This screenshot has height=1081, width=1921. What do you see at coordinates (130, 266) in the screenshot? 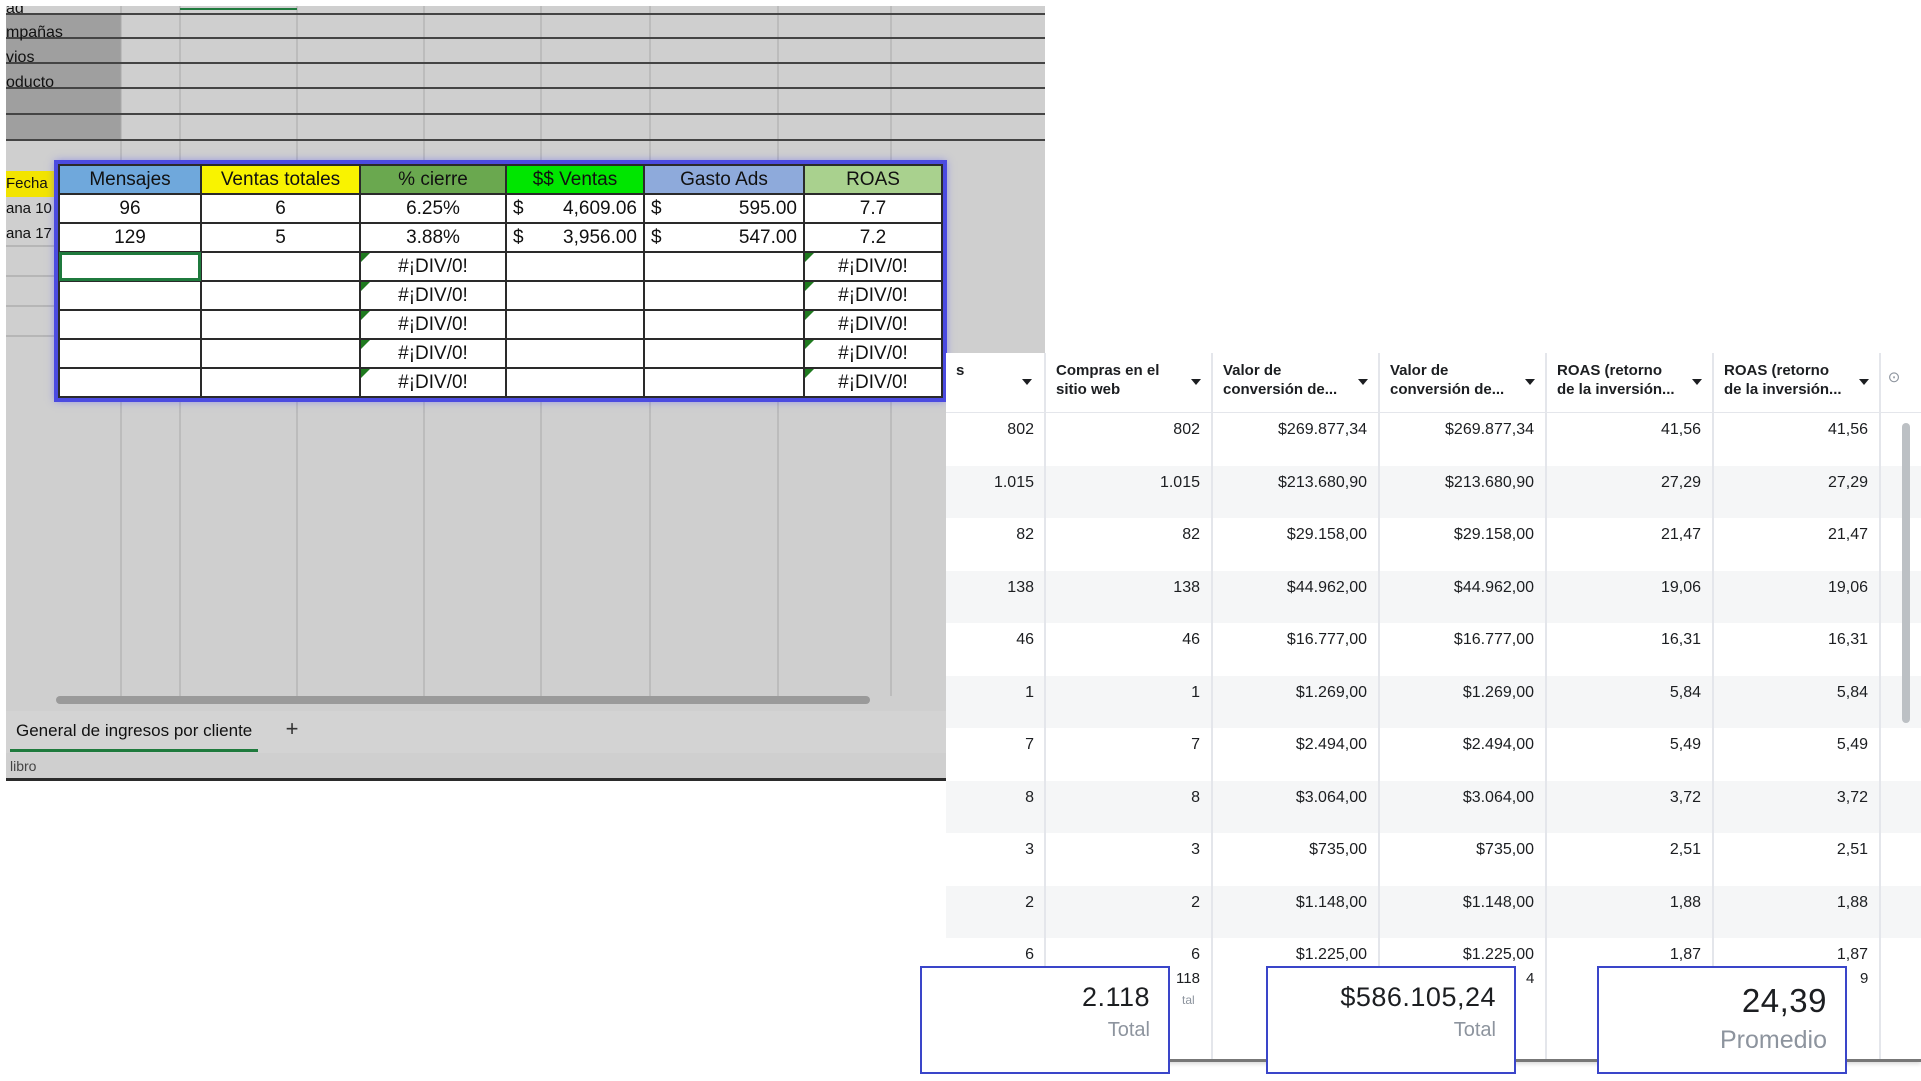
I see `selected-cell` at bounding box center [130, 266].